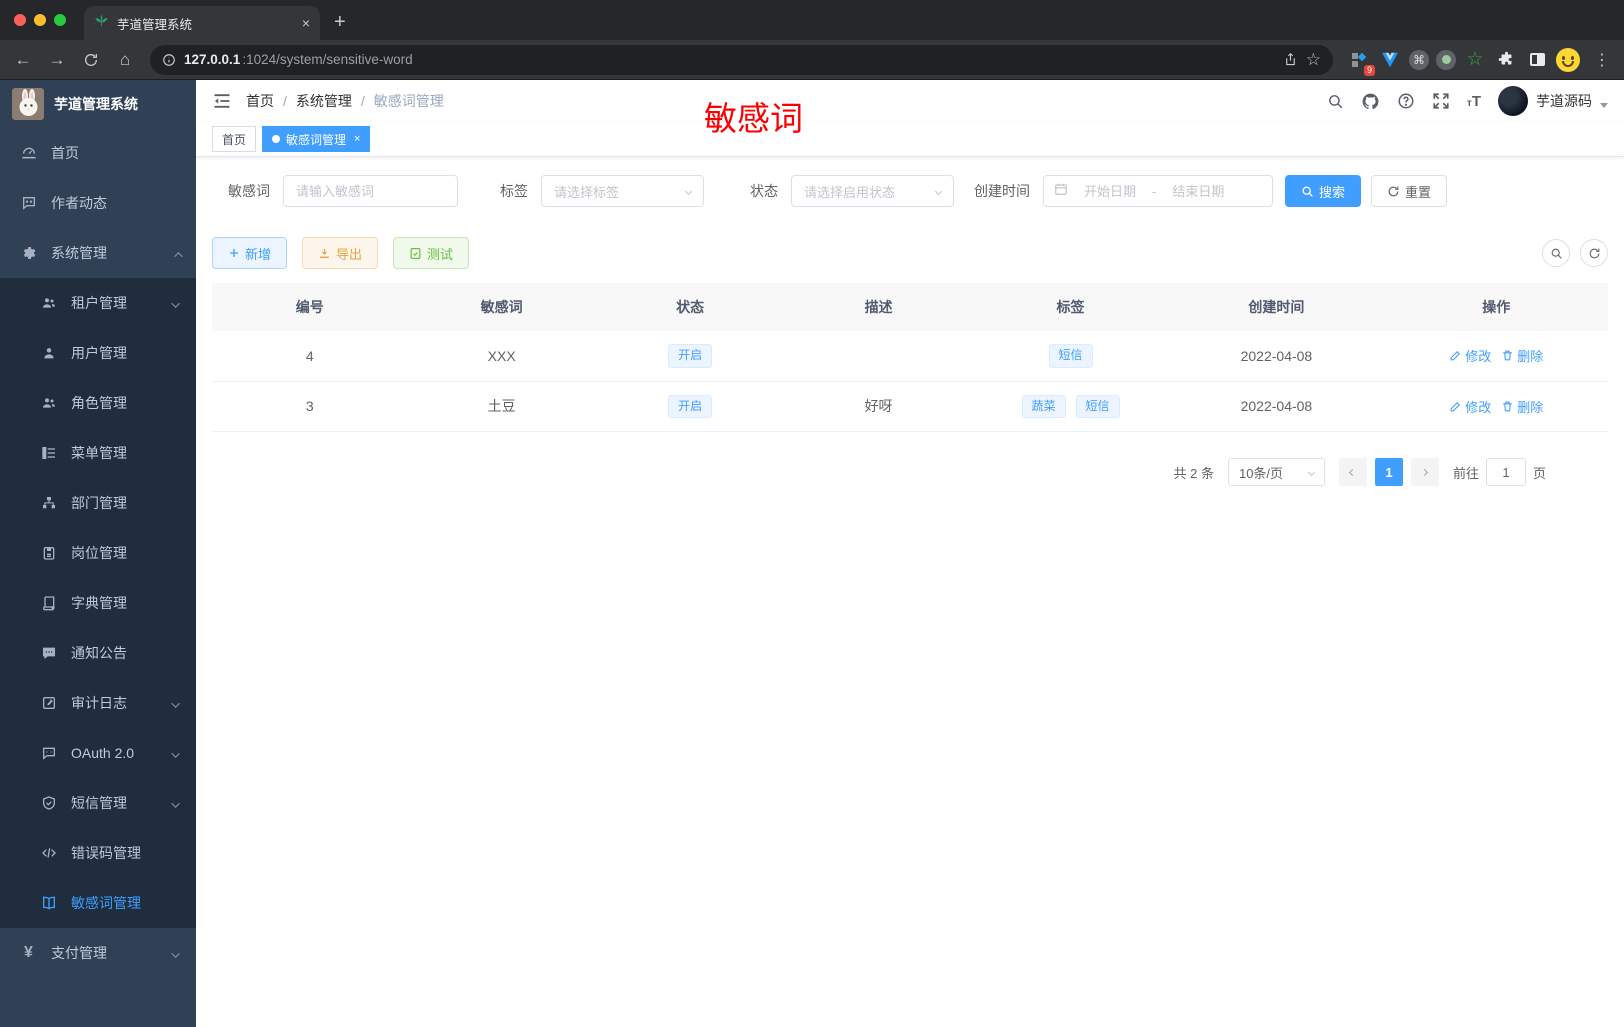 The image size is (1624, 1027). What do you see at coordinates (1604, 105) in the screenshot?
I see `caret-down-icon` at bounding box center [1604, 105].